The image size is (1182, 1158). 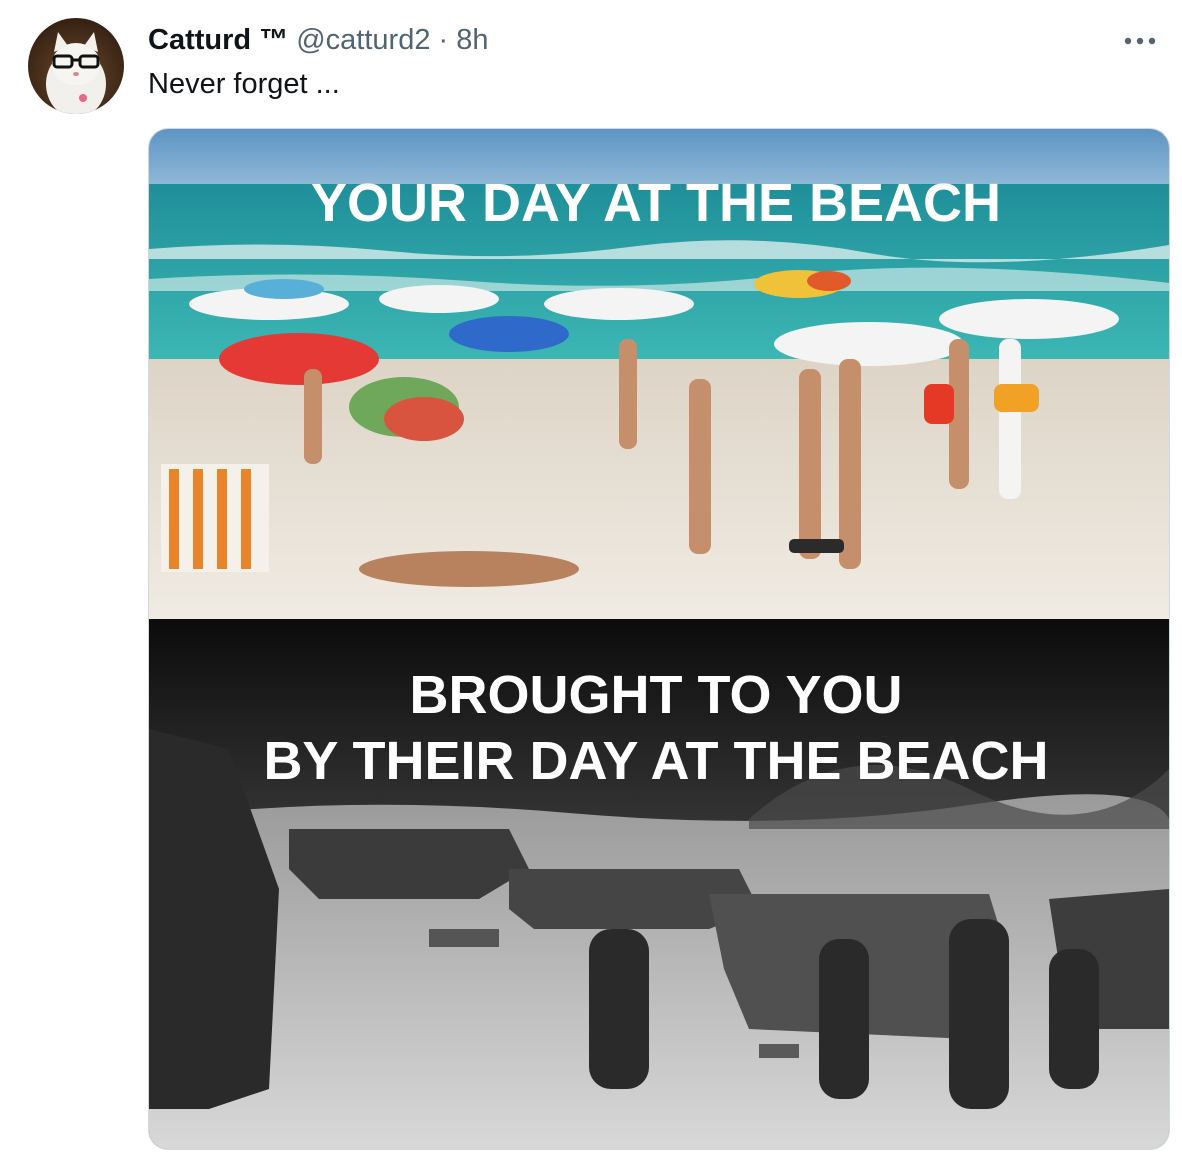 I want to click on author-handle: @catturd2, so click(x=363, y=40).